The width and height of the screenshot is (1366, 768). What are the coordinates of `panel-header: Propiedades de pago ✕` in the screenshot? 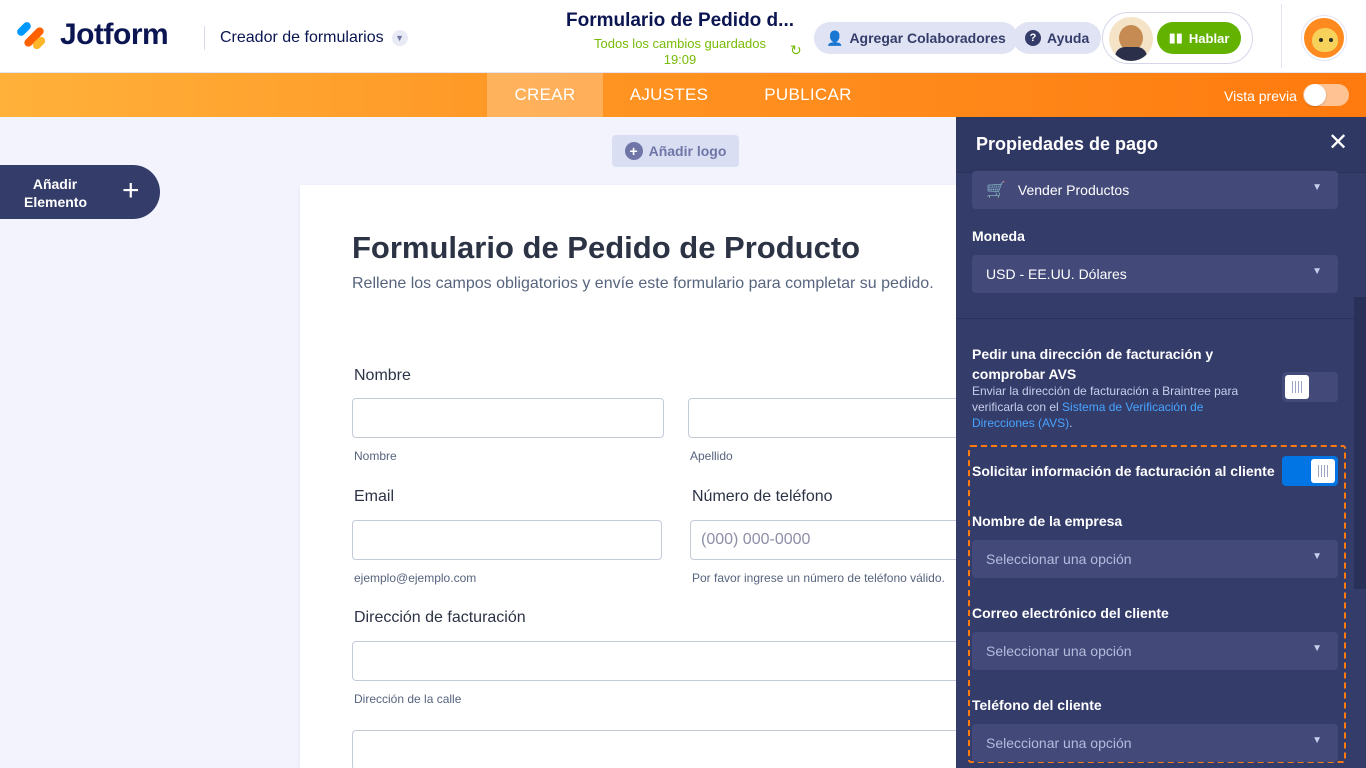 It's located at (1161, 145).